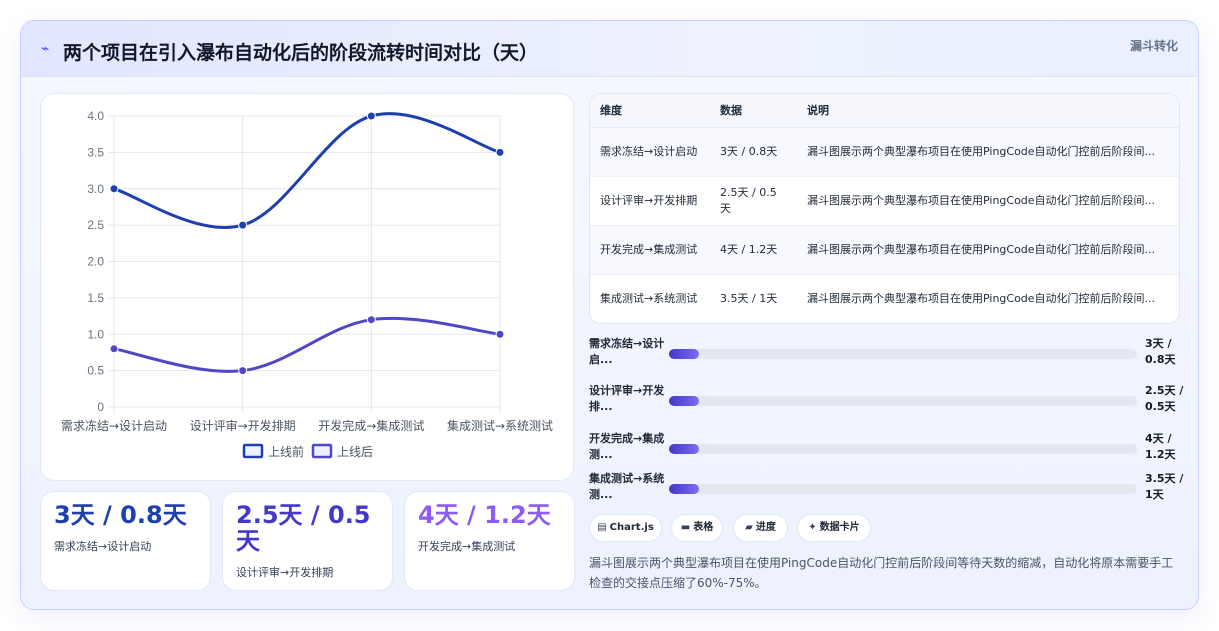 This screenshot has height=631, width=1219. What do you see at coordinates (602, 527) in the screenshot?
I see `chart-icon: ▤` at bounding box center [602, 527].